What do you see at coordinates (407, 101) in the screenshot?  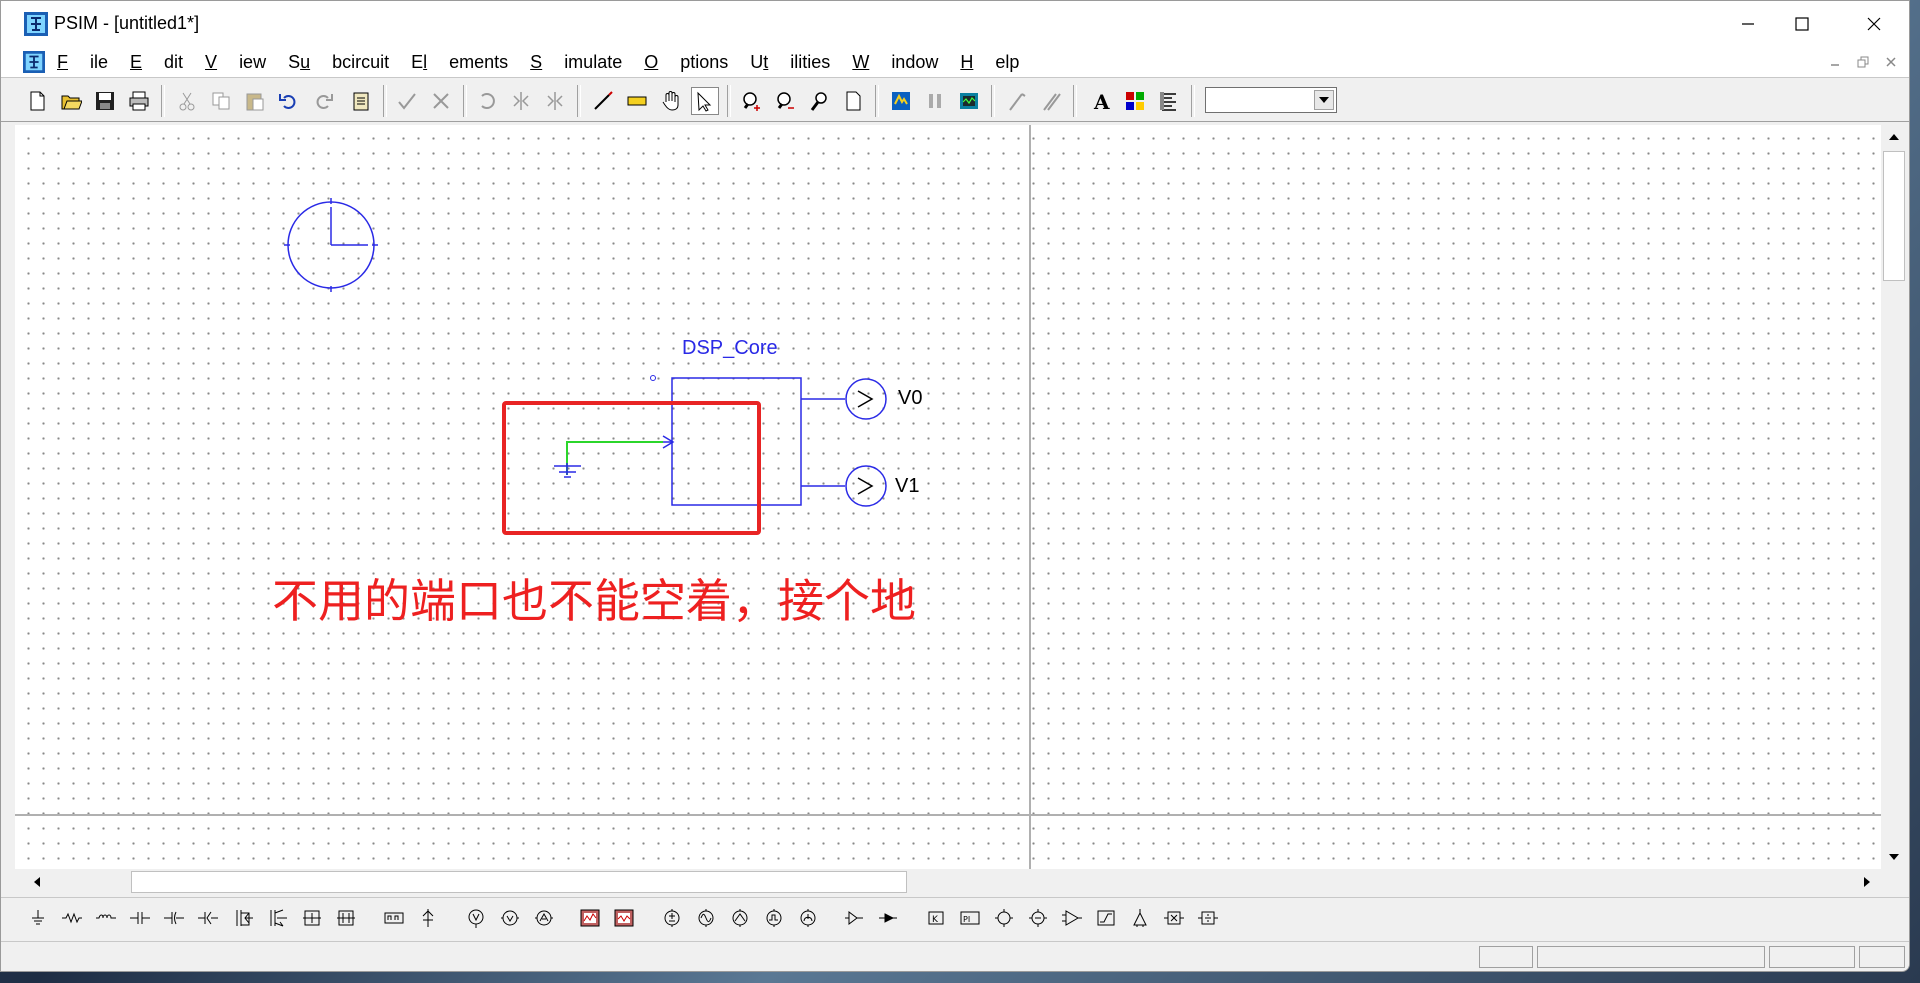 I see `check-button` at bounding box center [407, 101].